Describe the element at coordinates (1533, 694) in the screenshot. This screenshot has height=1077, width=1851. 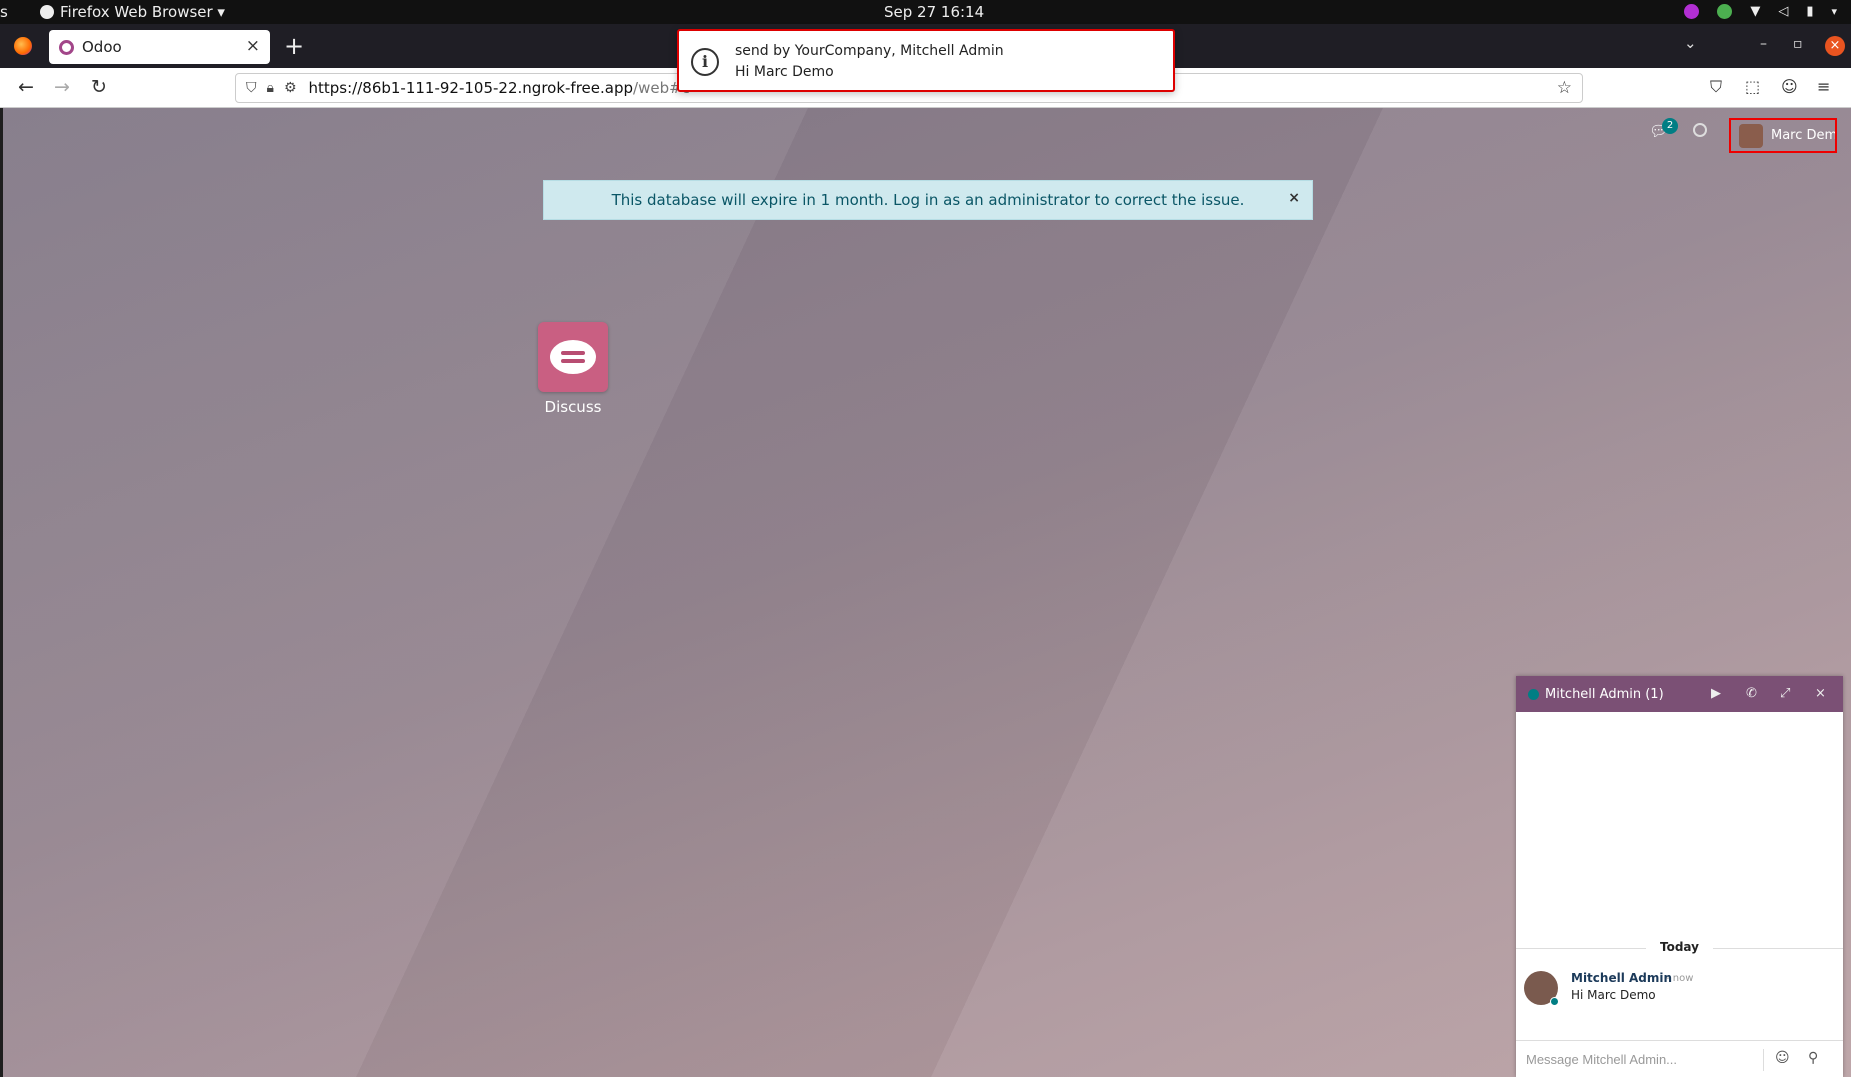
I see `online-status-icon` at that location.